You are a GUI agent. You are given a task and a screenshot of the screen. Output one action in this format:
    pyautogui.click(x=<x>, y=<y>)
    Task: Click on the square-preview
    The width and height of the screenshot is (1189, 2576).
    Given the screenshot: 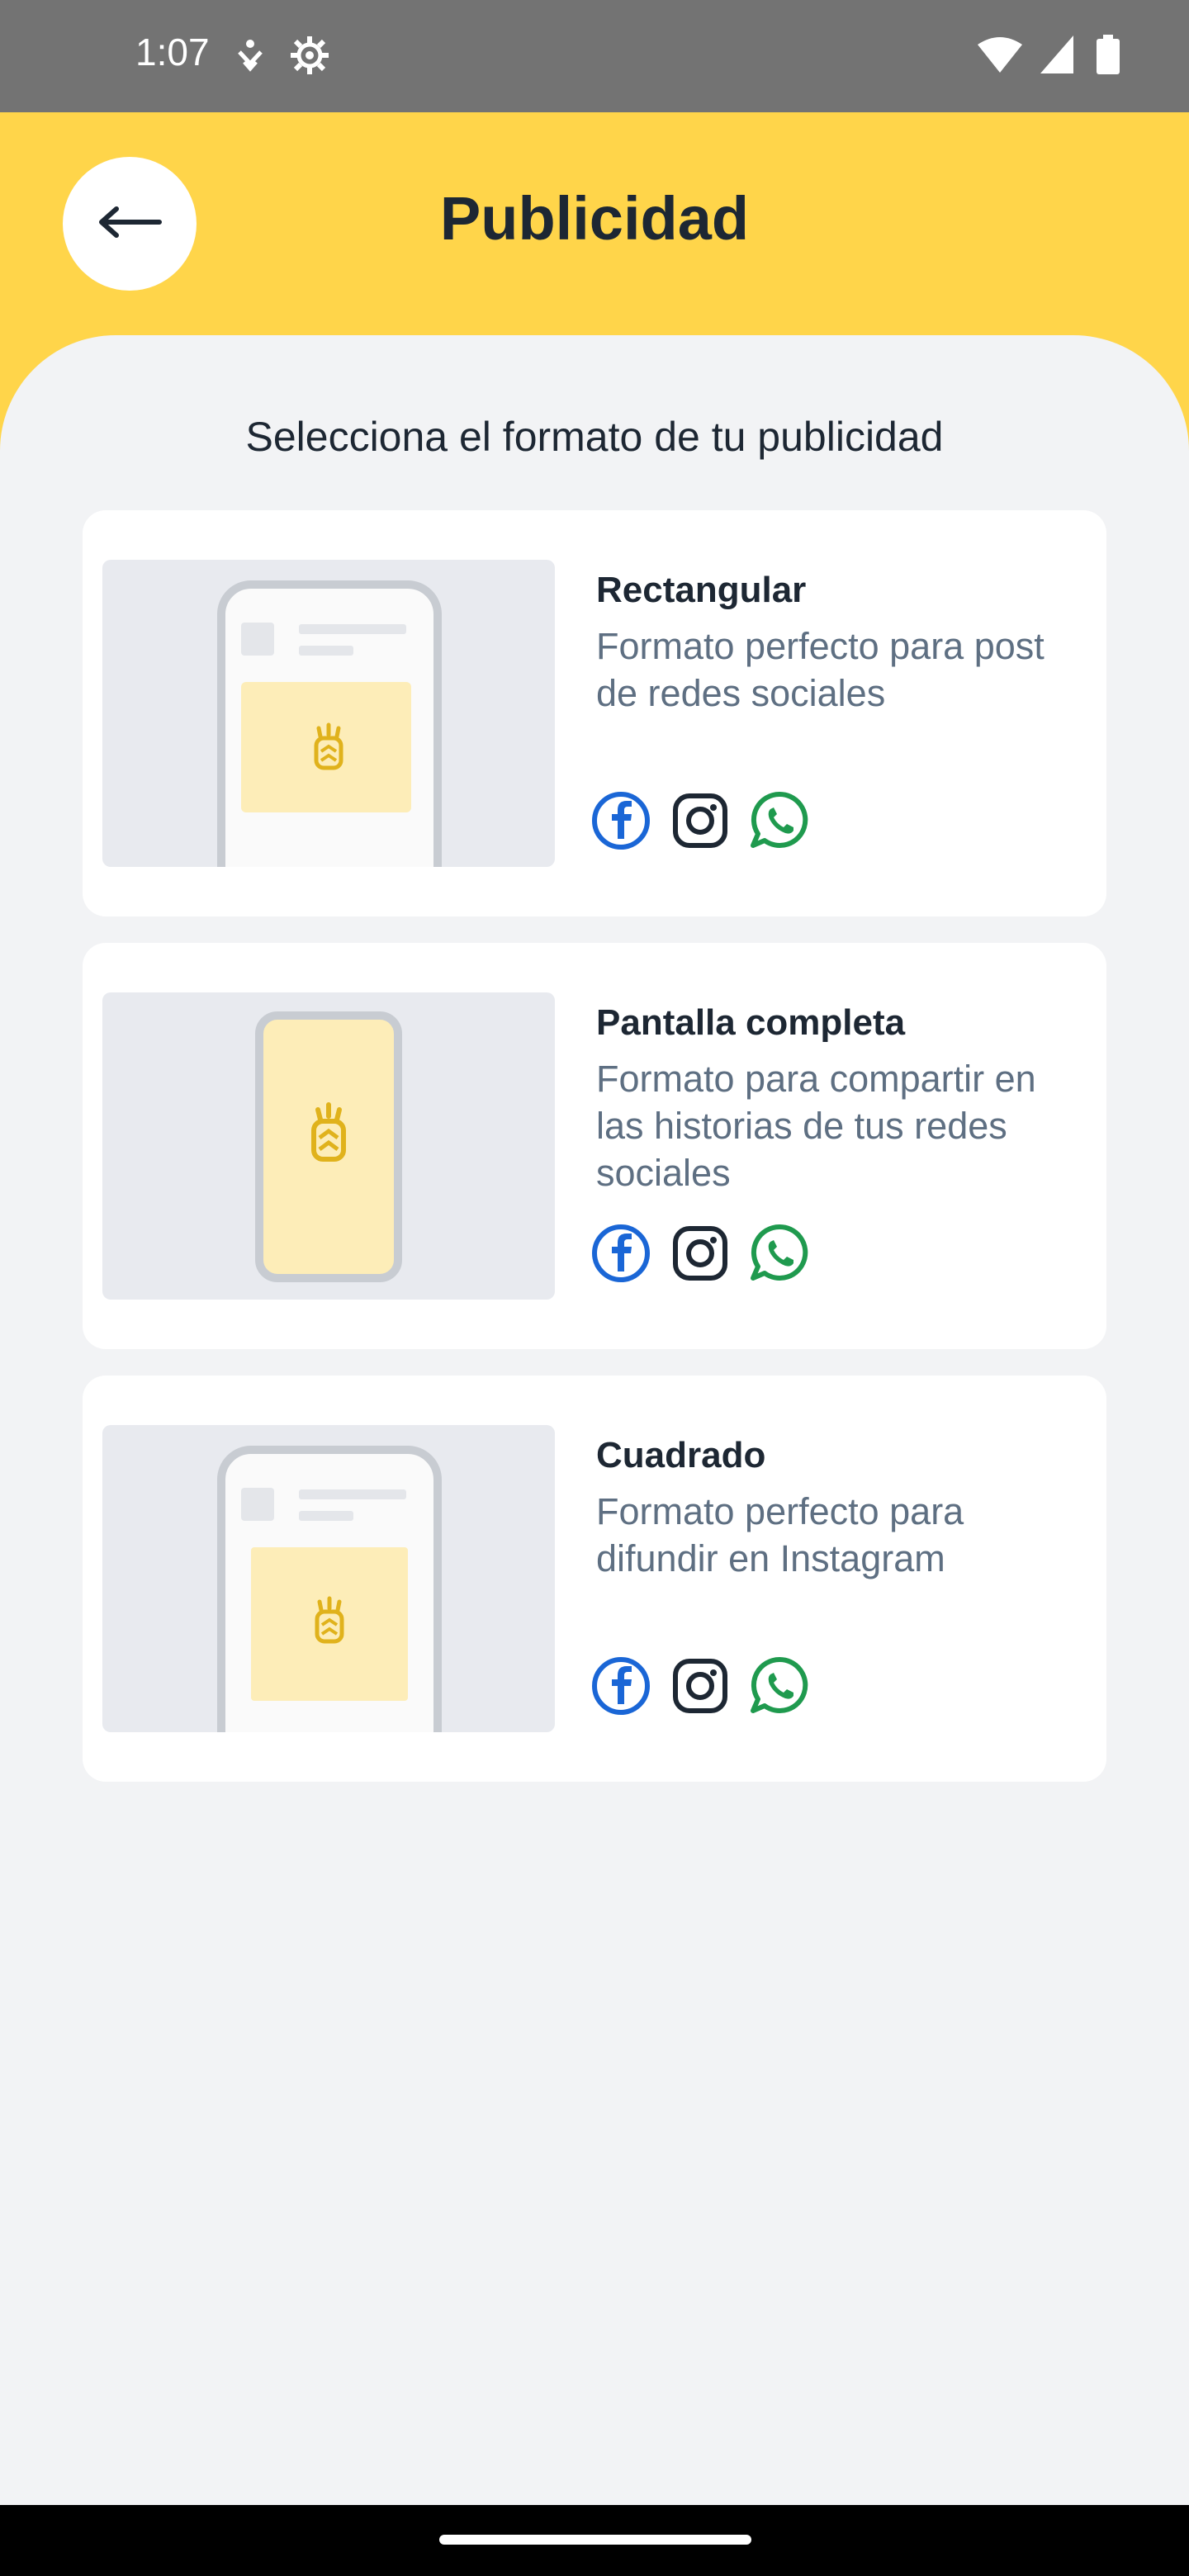 What is the action you would take?
    pyautogui.click(x=328, y=1578)
    